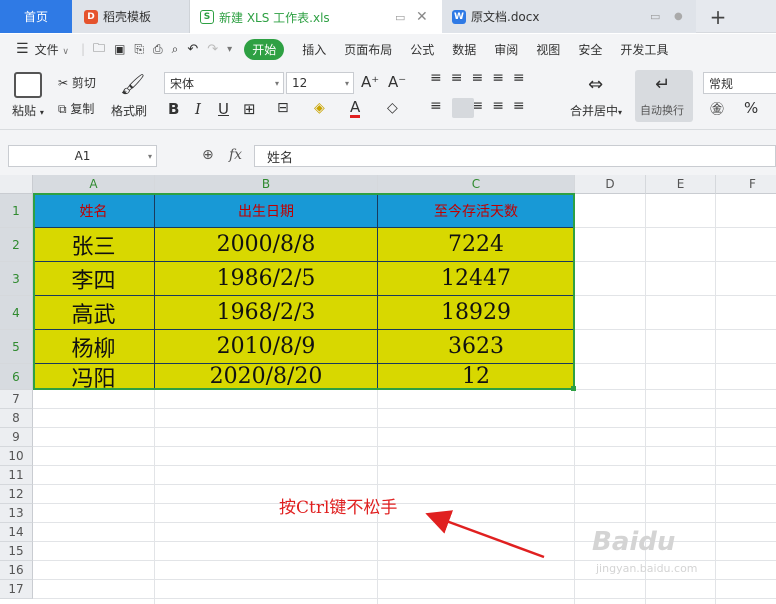 This screenshot has height=604, width=776. Describe the element at coordinates (482, 106) in the screenshot. I see `horizontal-align-icons: ≡≡≡≡≡` at that location.